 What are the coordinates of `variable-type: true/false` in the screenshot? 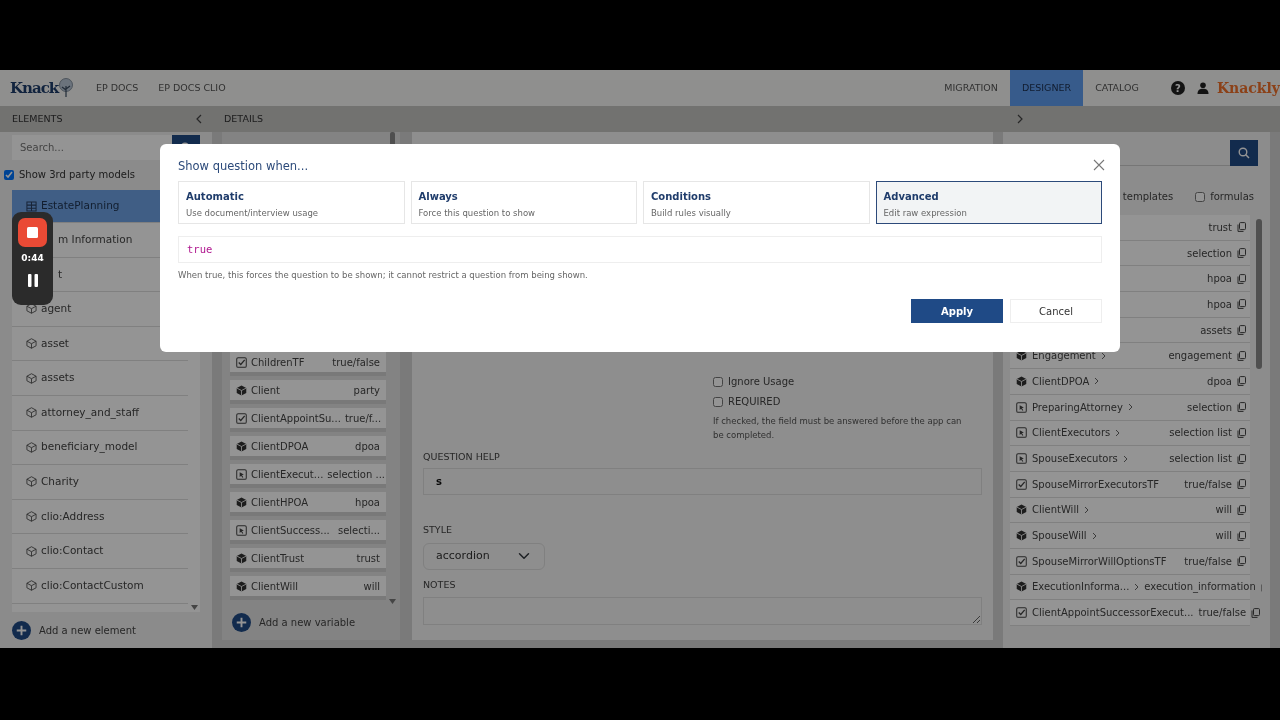 It's located at (1222, 613).